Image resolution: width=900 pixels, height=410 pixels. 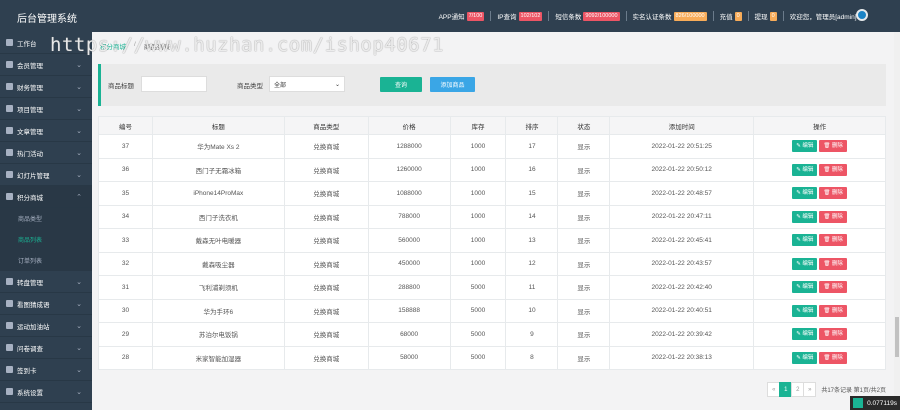 I want to click on header-stat: IP查询 102/102, so click(x=519, y=16).